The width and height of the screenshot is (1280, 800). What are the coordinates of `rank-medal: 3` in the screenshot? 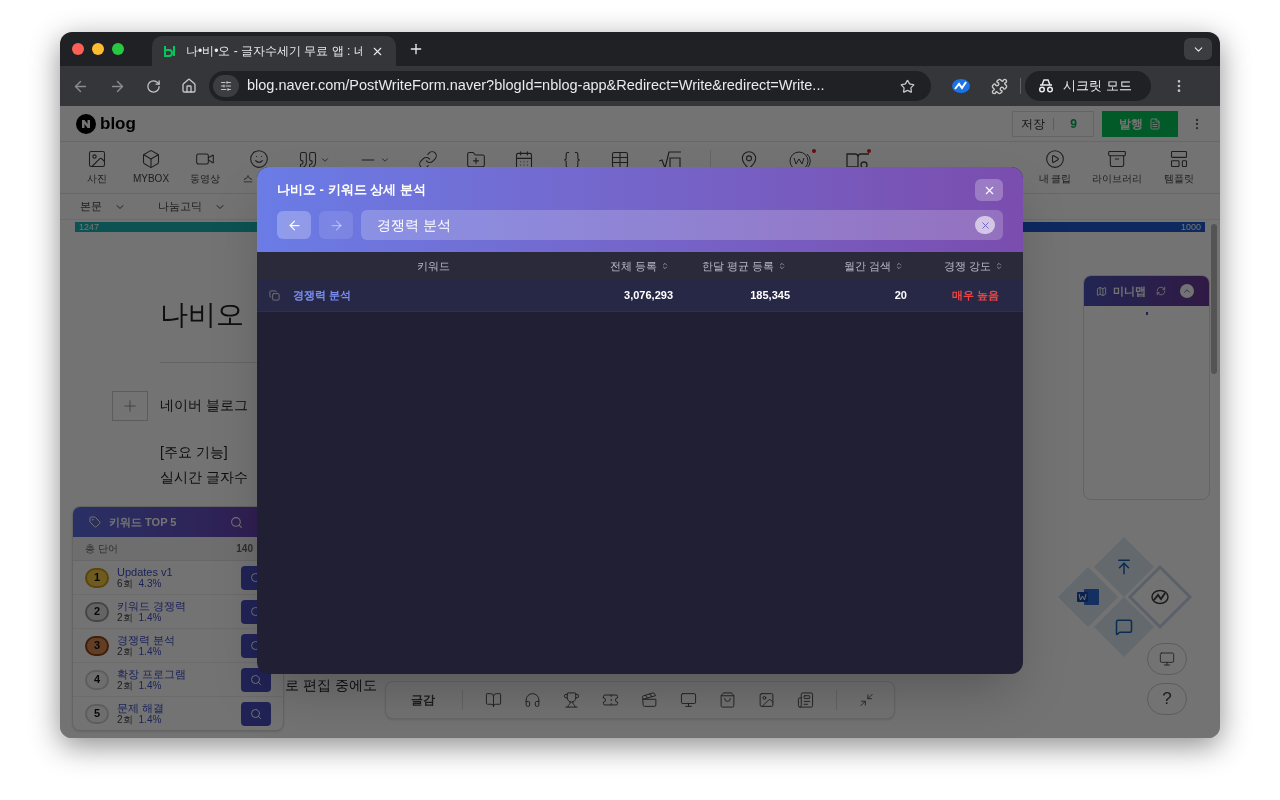 It's located at (97, 645).